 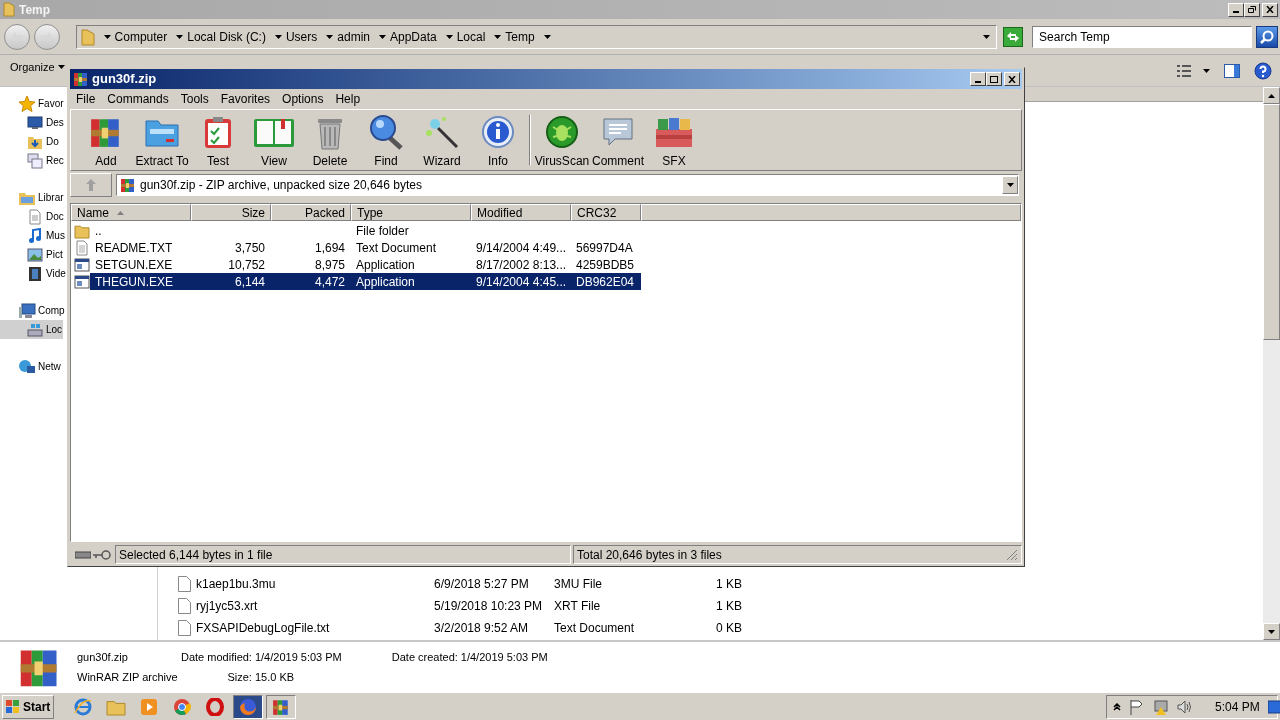 What do you see at coordinates (249, 282) in the screenshot?
I see `table-cell-text: 6,144` at bounding box center [249, 282].